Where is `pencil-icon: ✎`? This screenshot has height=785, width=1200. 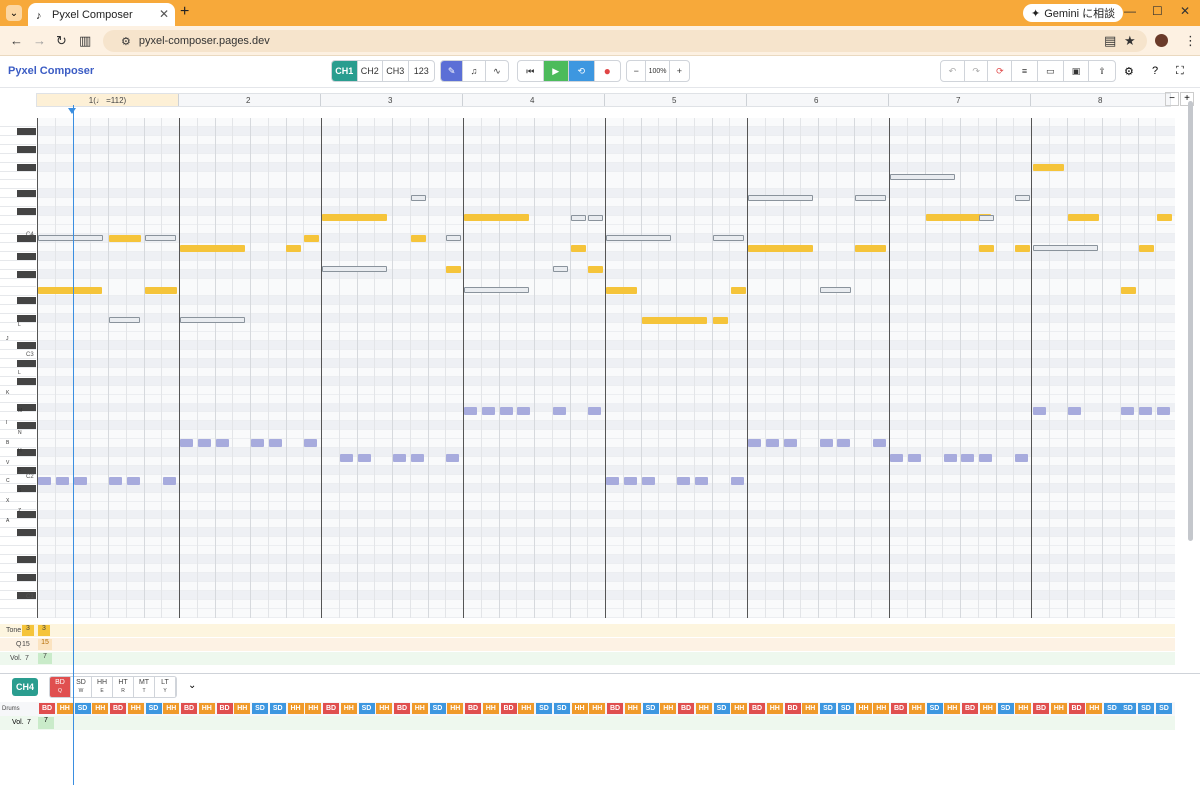 pencil-icon: ✎ is located at coordinates (452, 71).